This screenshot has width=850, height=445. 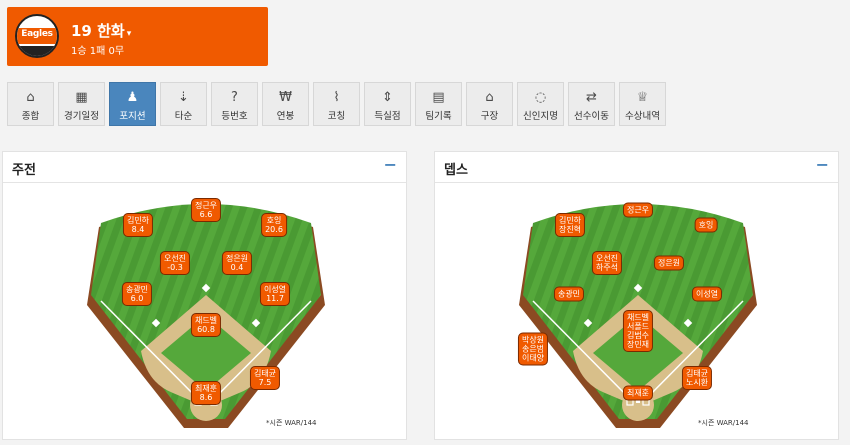 I want to click on position-tag-ss: 오선진 -0.3, so click(x=175, y=263).